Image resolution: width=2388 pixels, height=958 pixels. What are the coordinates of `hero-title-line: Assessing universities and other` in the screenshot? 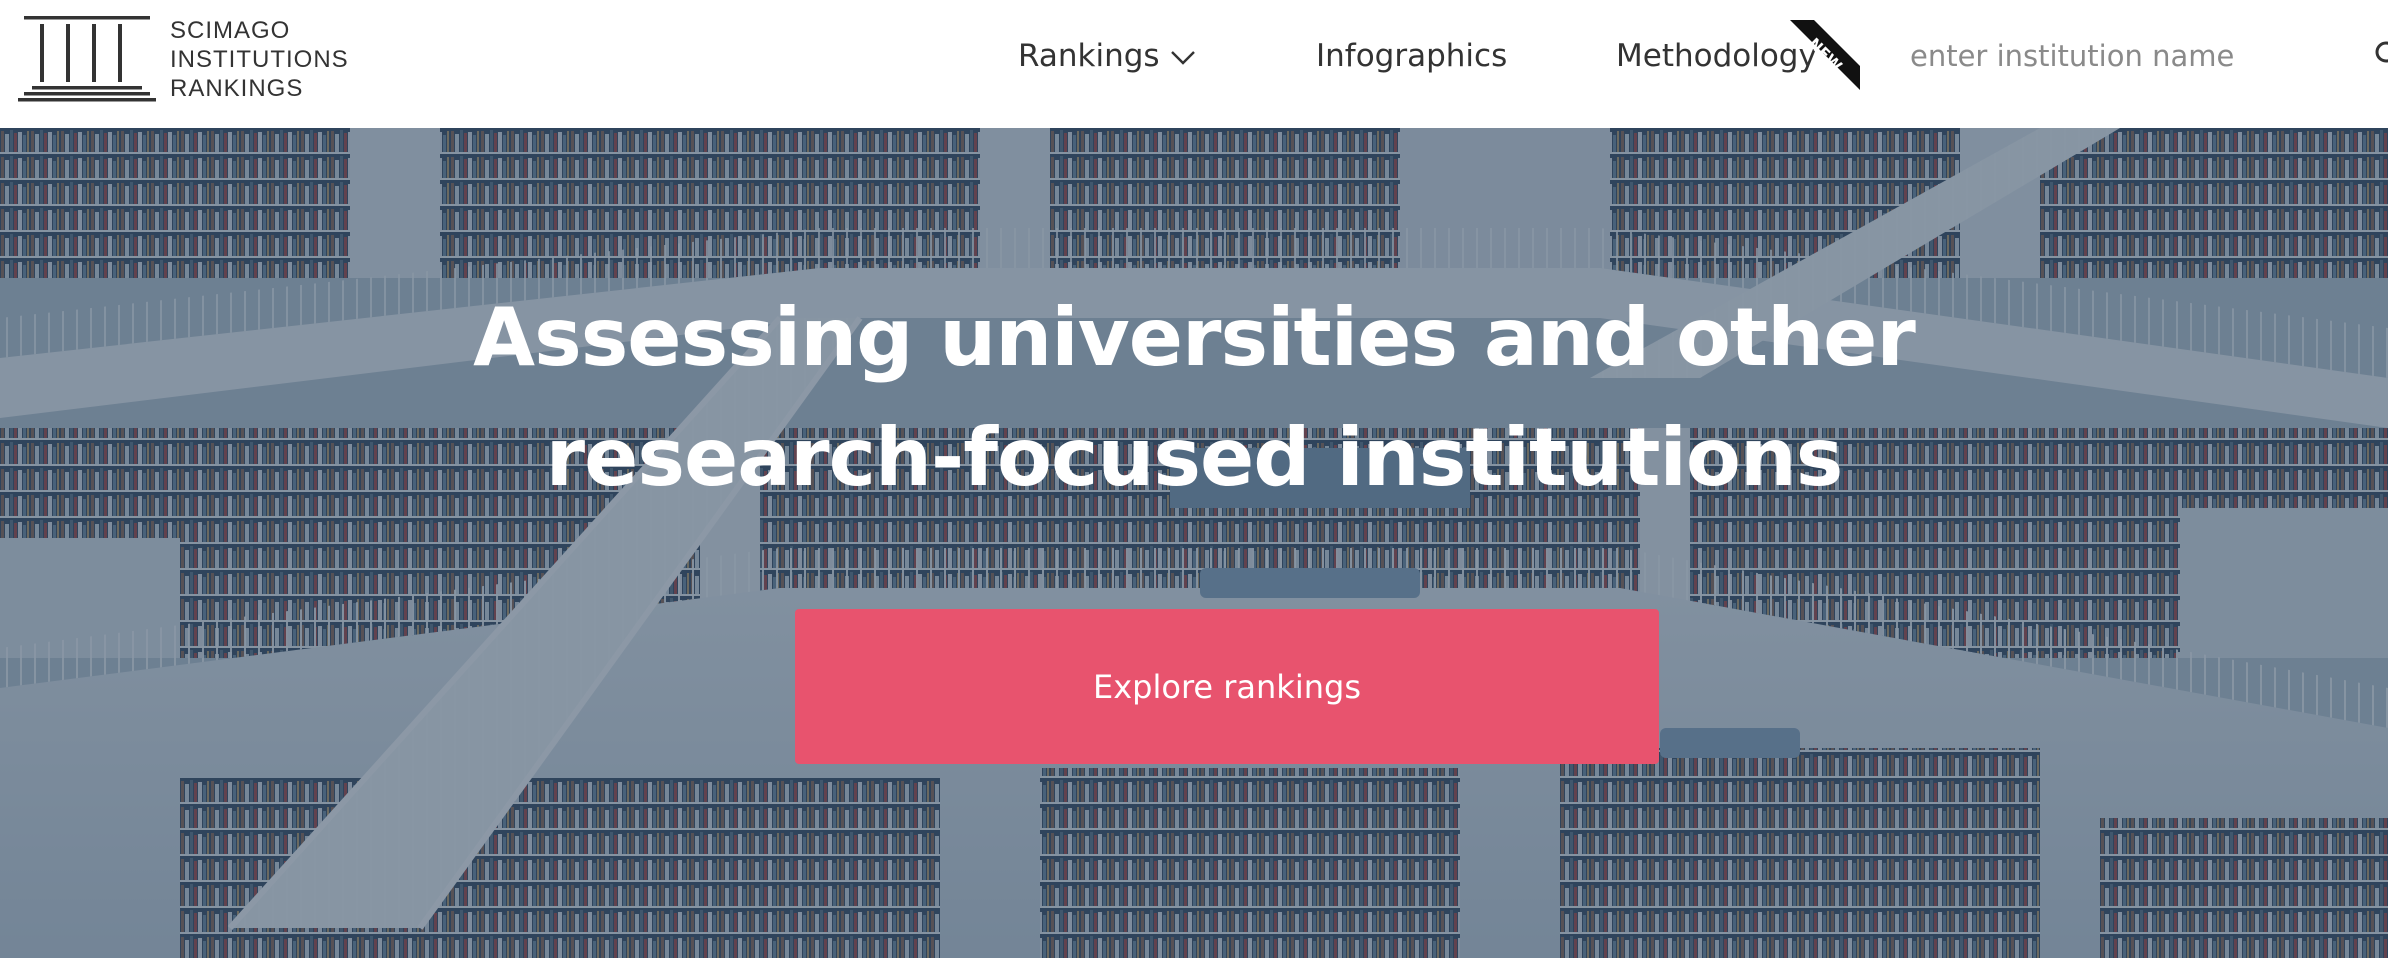 It's located at (1194, 337).